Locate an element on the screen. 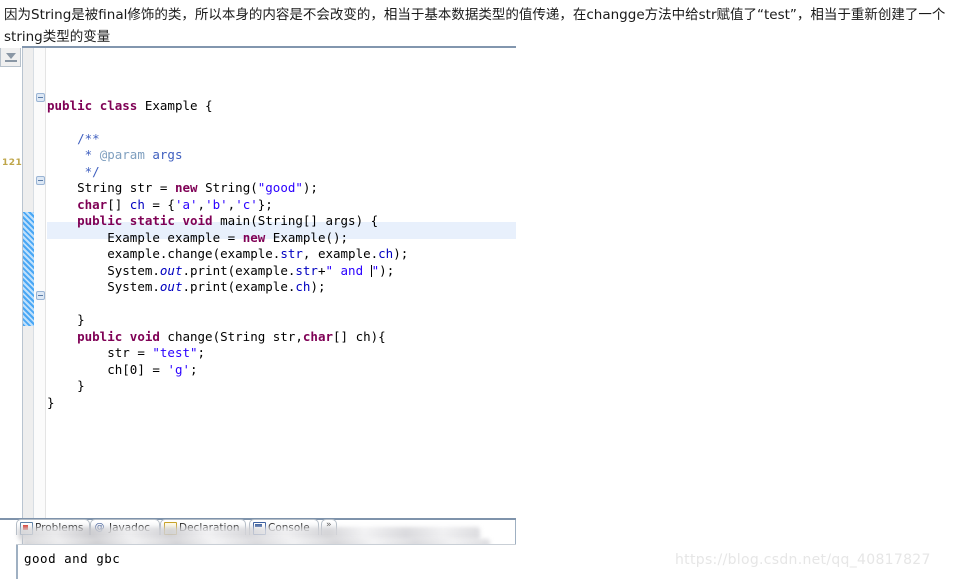 This screenshot has width=958, height=579. annotation-ruler-toggle-icon is located at coordinates (11, 56).